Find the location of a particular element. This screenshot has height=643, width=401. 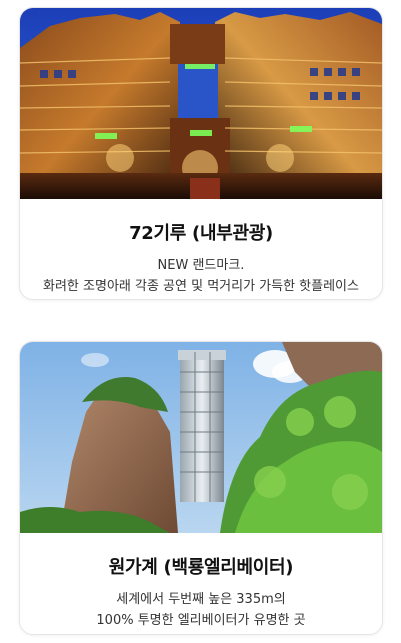

attraction-title: 72기루 (내부관광) is located at coordinates (201, 233).